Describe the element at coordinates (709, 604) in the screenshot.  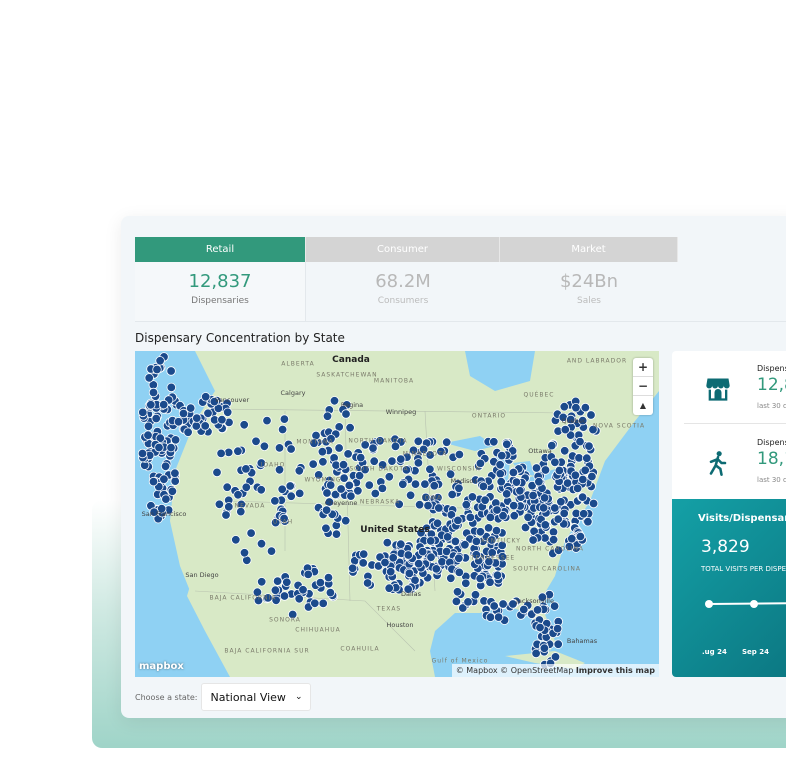
I see `visits-point` at that location.